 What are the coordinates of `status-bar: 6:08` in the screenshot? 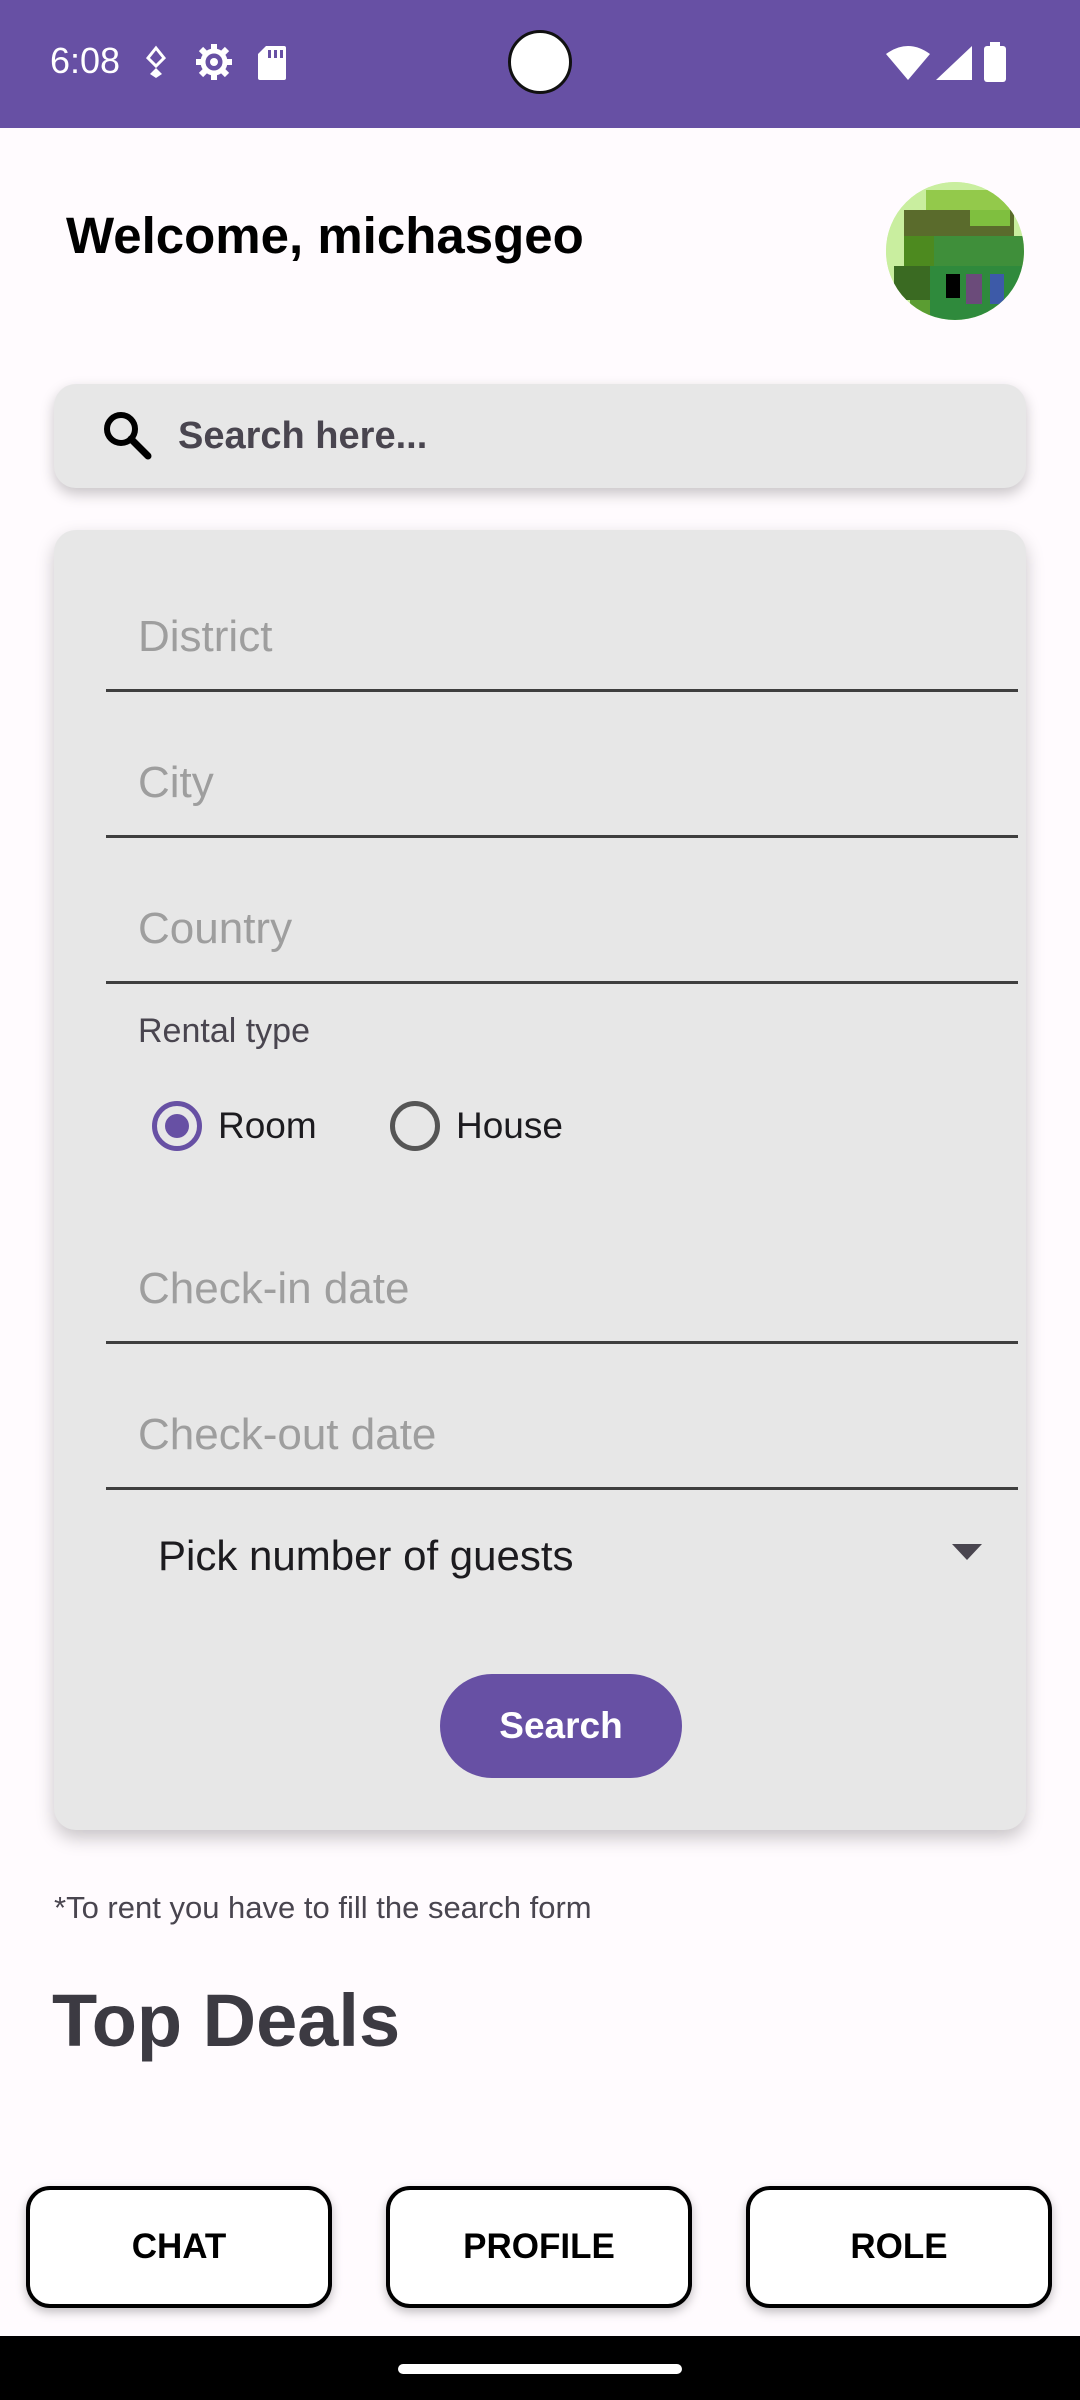 It's located at (540, 64).